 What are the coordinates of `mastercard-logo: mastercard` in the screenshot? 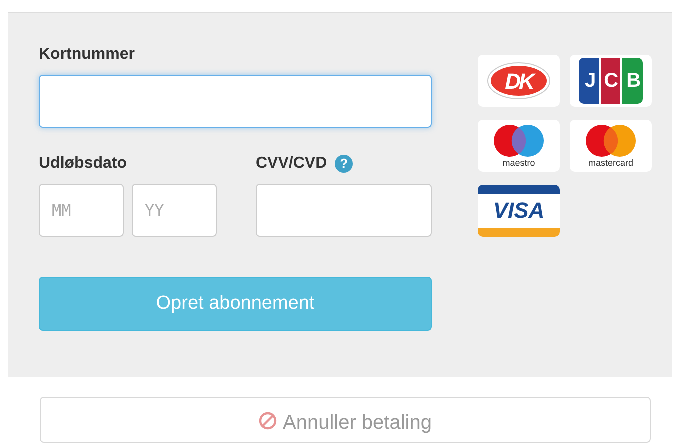 It's located at (611, 146).